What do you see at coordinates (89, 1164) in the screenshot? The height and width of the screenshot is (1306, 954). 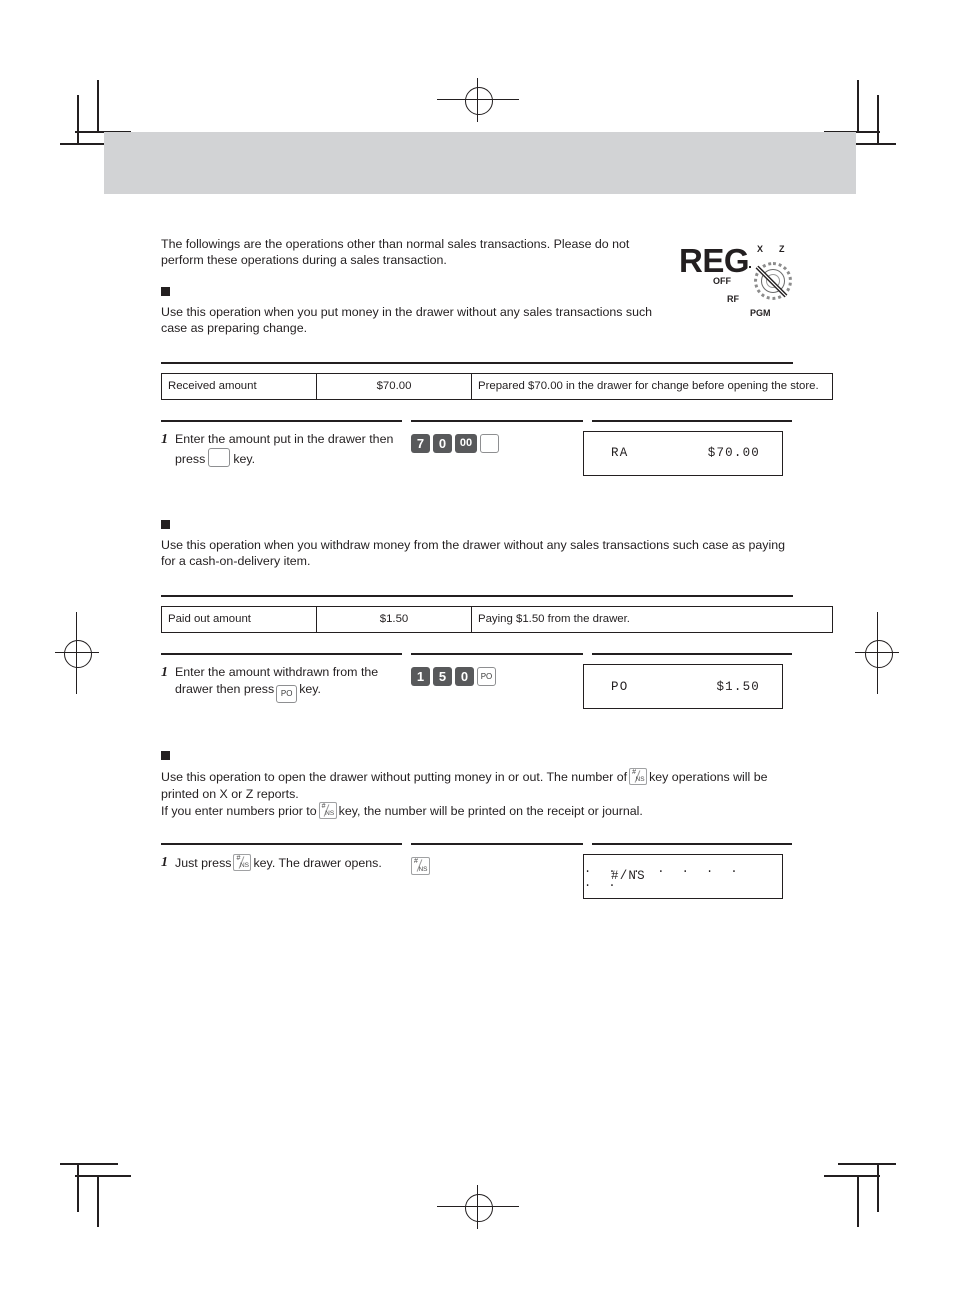 I see `crop-mark-bottom-left-h2` at bounding box center [89, 1164].